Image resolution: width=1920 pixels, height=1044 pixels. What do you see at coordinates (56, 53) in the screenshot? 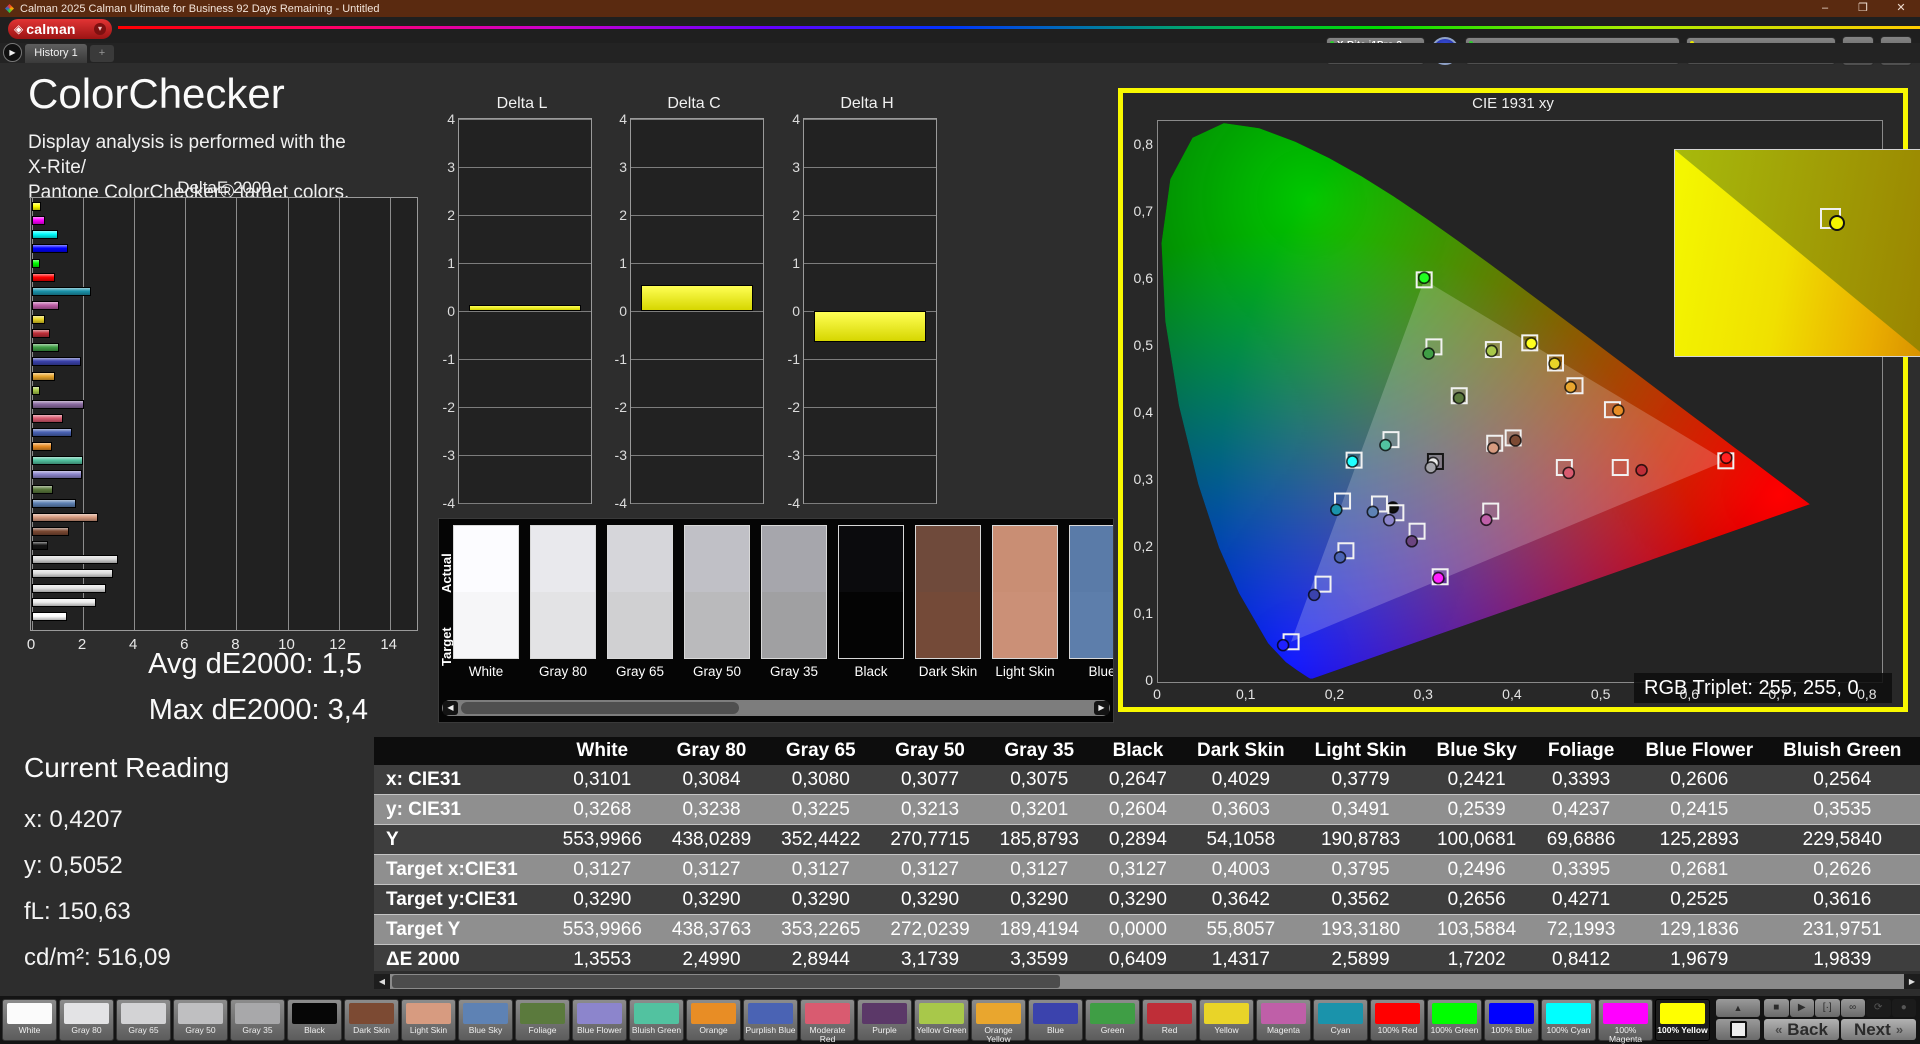
I see `tab-history-1: History 1` at bounding box center [56, 53].